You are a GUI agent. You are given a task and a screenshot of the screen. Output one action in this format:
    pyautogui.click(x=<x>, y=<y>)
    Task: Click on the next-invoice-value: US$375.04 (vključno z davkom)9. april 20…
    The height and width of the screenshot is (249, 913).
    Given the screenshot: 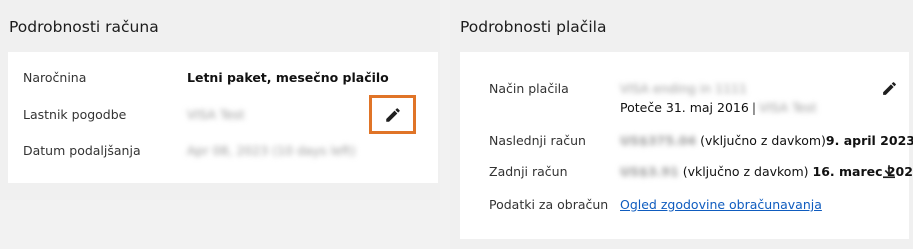 What is the action you would take?
    pyautogui.click(x=766, y=140)
    